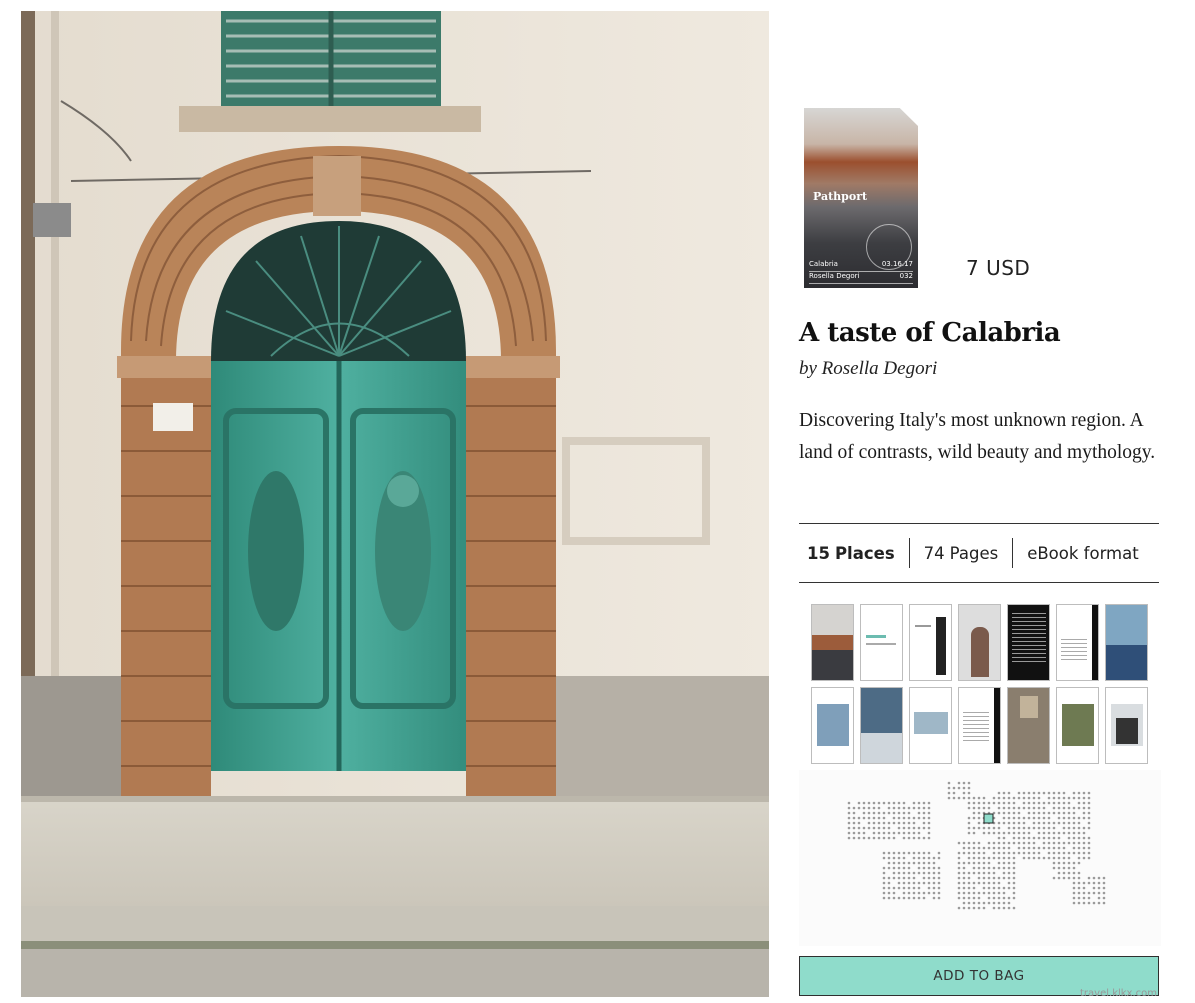 The height and width of the screenshot is (1003, 1195). I want to click on watermark: travel.klkx.com, so click(1119, 993).